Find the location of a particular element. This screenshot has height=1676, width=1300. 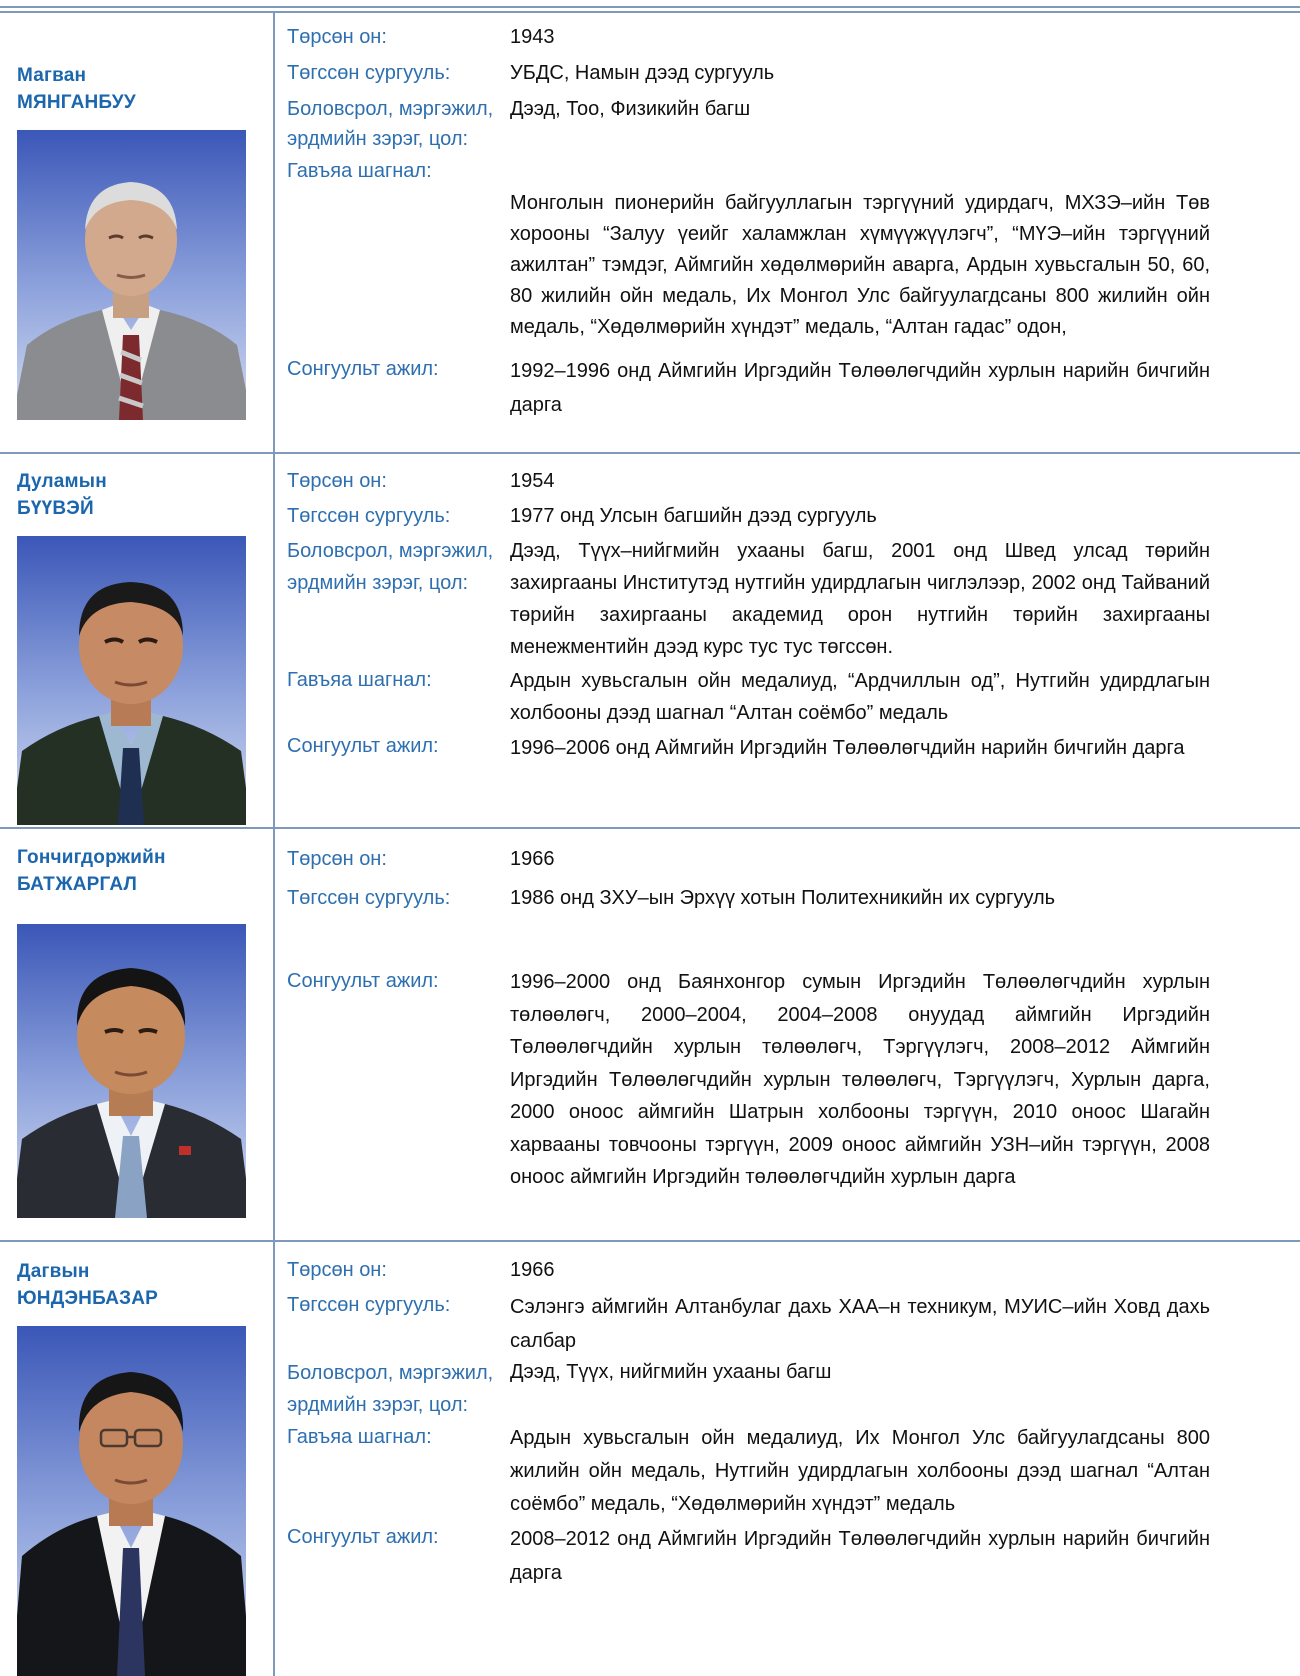

column-divider is located at coordinates (274, 844).